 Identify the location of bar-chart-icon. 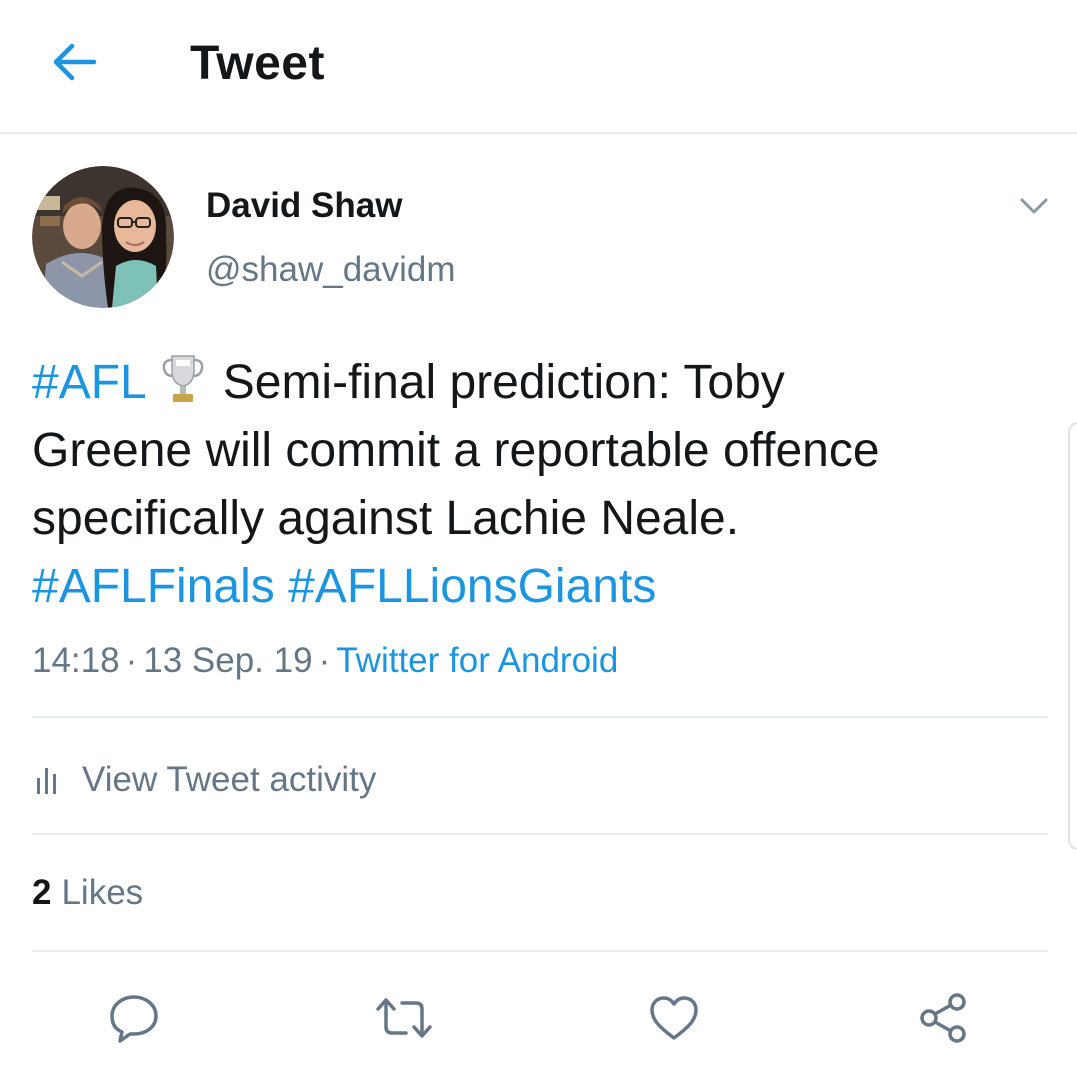
(50, 780).